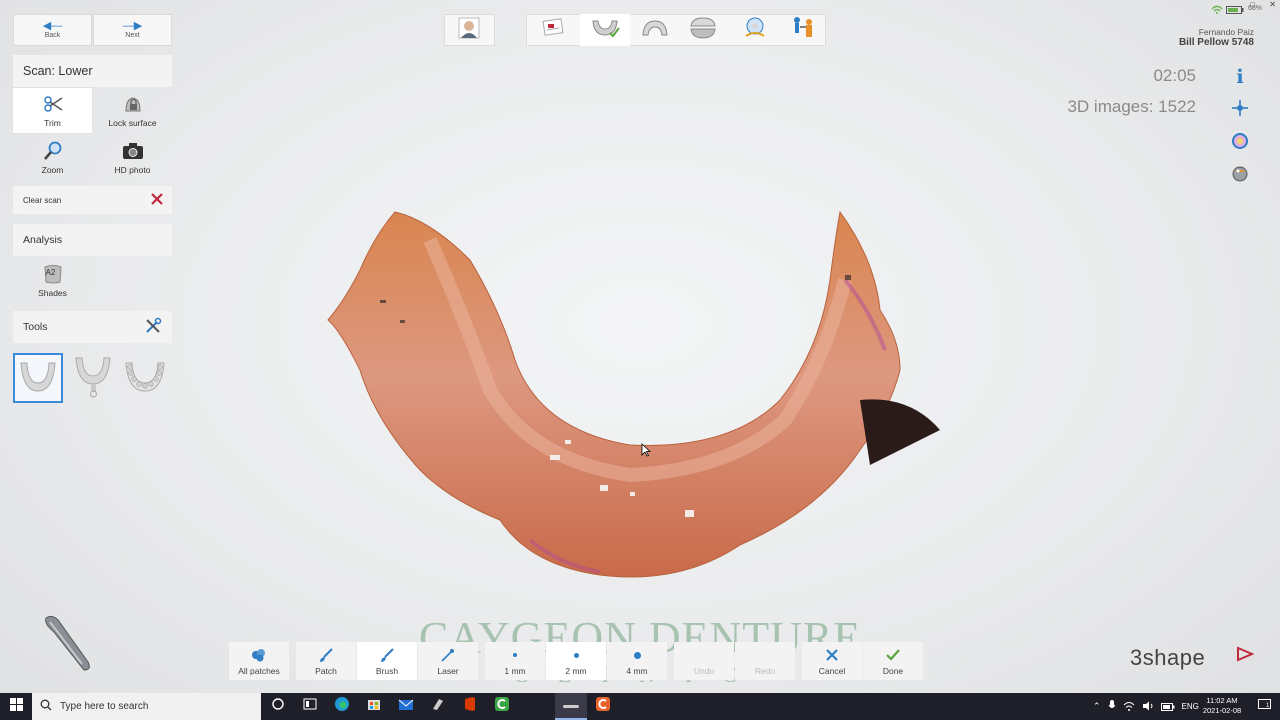  What do you see at coordinates (104, 706) in the screenshot?
I see `search-placeholder: Type here to search` at bounding box center [104, 706].